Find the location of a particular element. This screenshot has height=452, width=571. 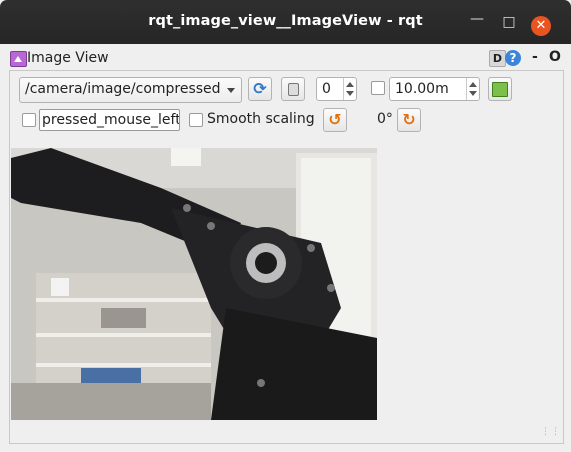

dock-button: D is located at coordinates (497, 58).